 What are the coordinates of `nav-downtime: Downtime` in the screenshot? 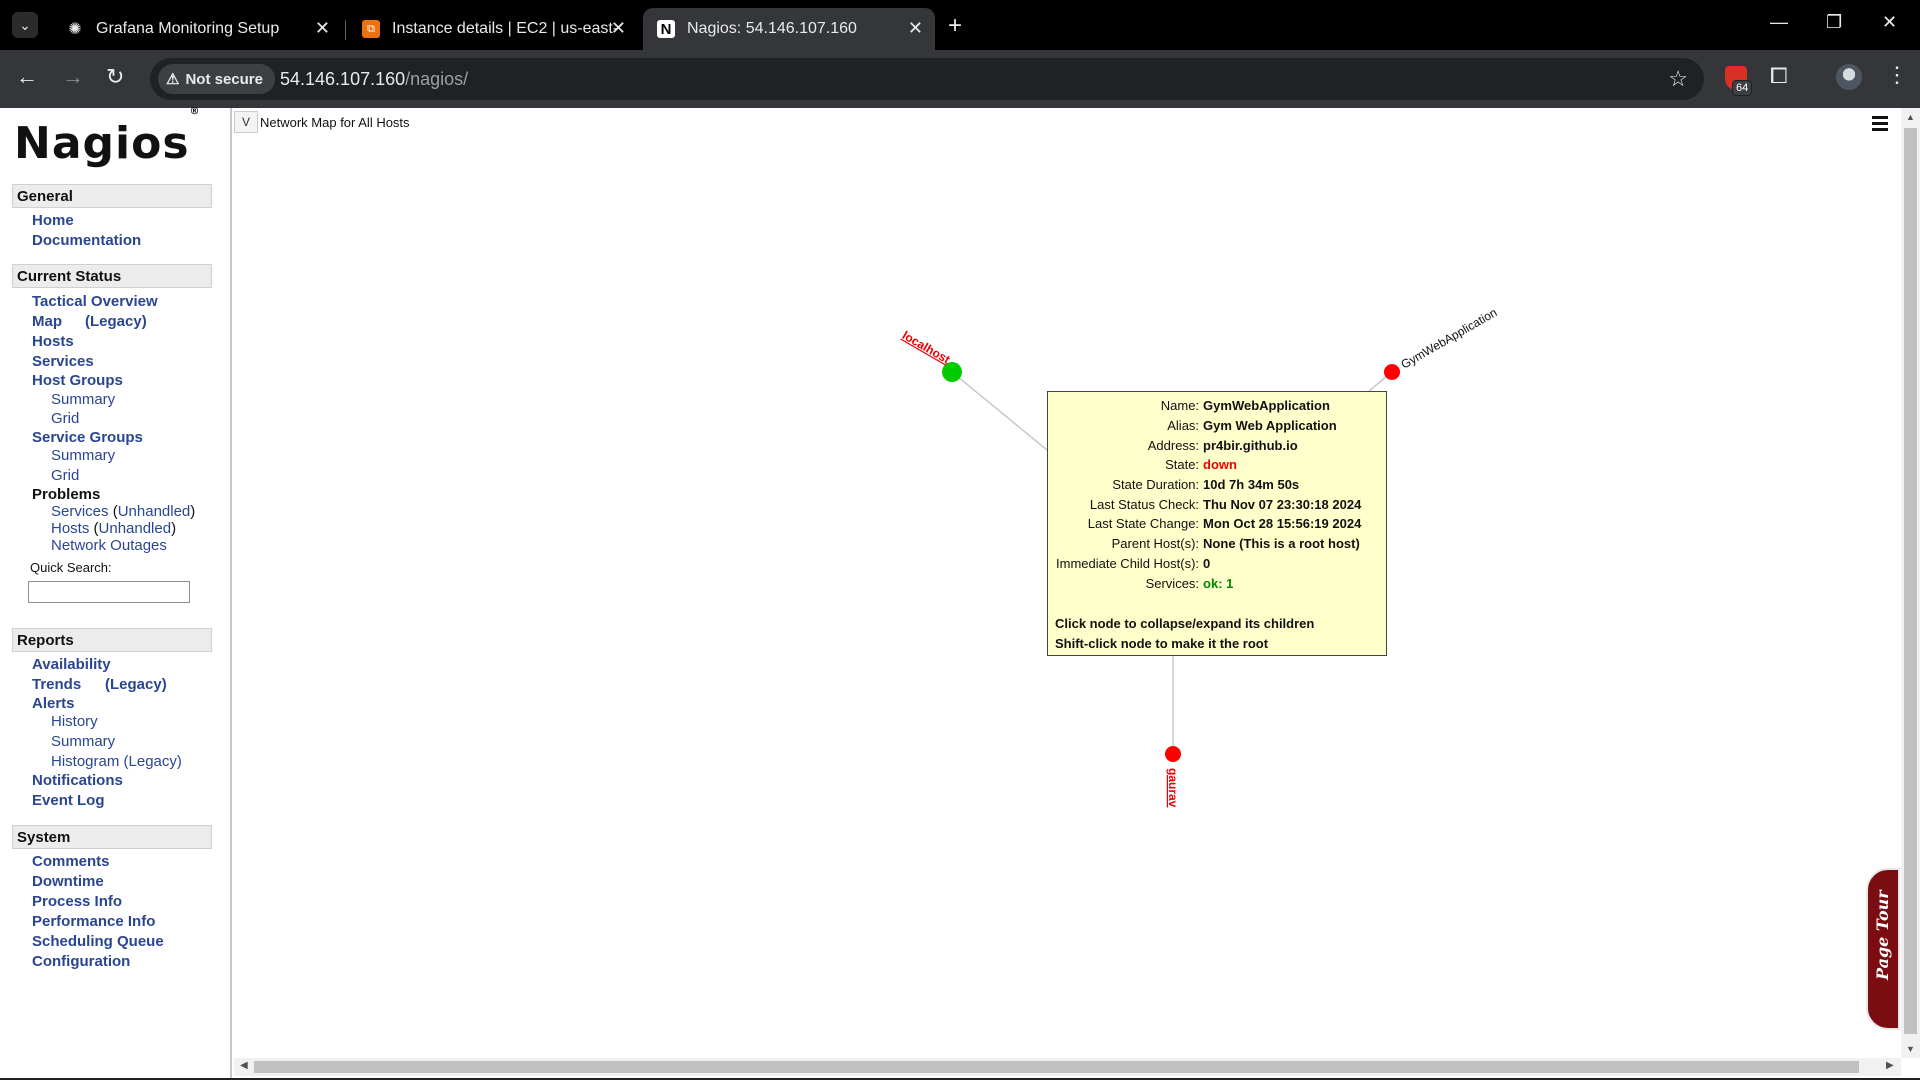 It's located at (68, 881).